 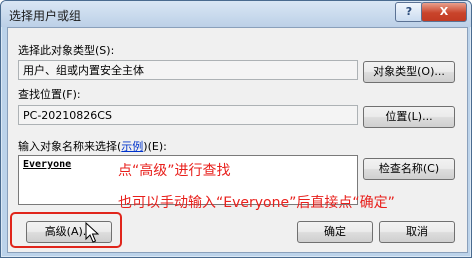 What do you see at coordinates (66, 230) in the screenshot?
I see `advanced-highlight-box` at bounding box center [66, 230].